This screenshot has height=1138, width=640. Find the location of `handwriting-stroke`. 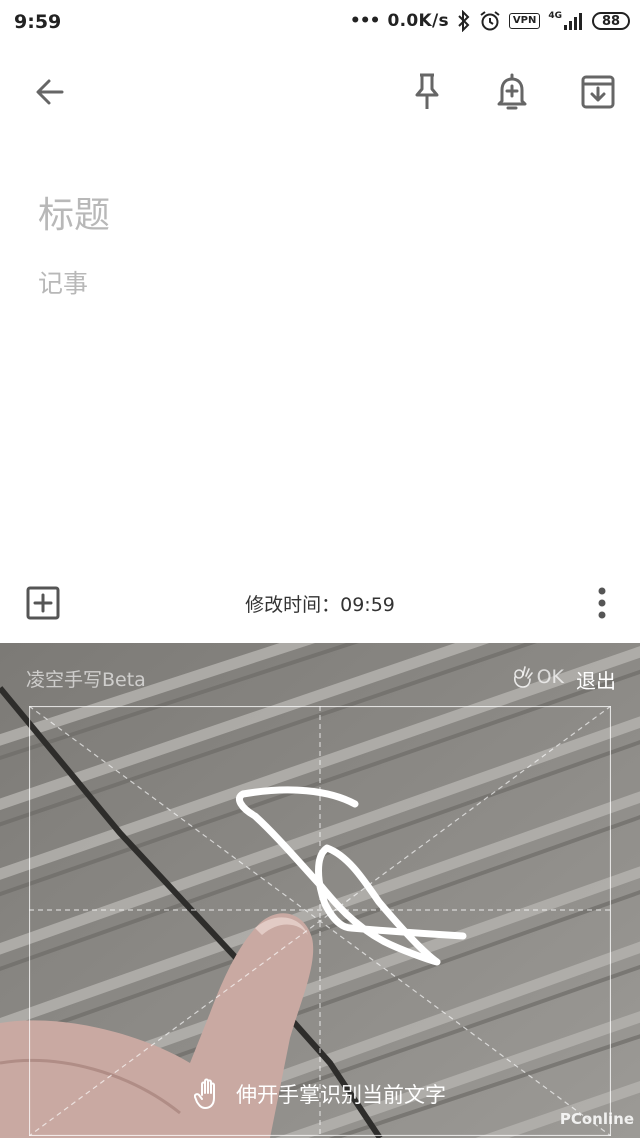

handwriting-stroke is located at coordinates (351, 876).